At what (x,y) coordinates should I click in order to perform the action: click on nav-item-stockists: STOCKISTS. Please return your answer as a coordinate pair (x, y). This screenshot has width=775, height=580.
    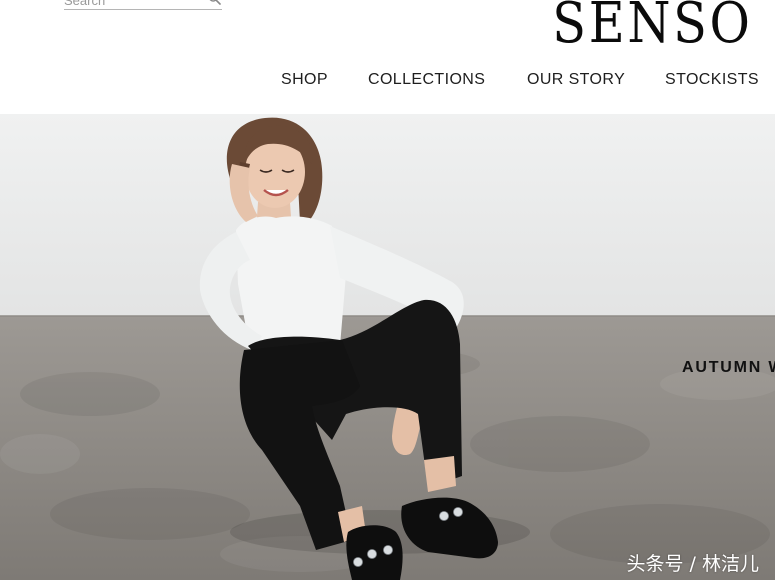
    Looking at the image, I should click on (712, 80).